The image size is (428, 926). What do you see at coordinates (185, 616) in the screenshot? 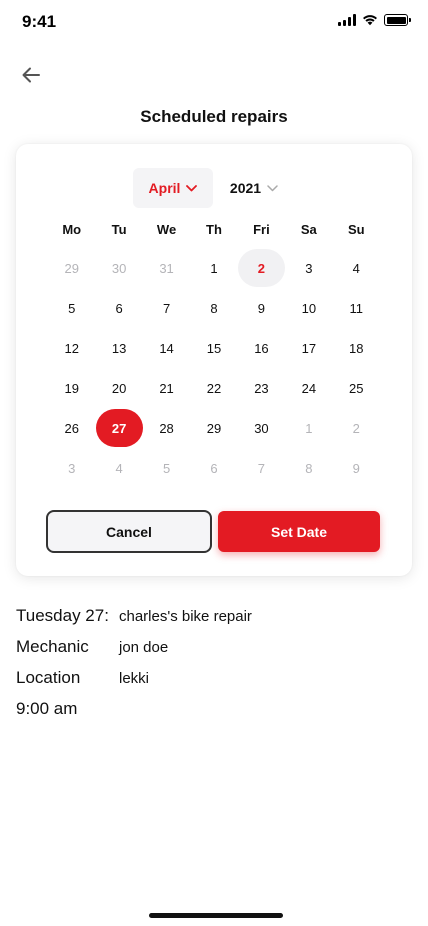
I see `repair-title: charles's bike repair` at bounding box center [185, 616].